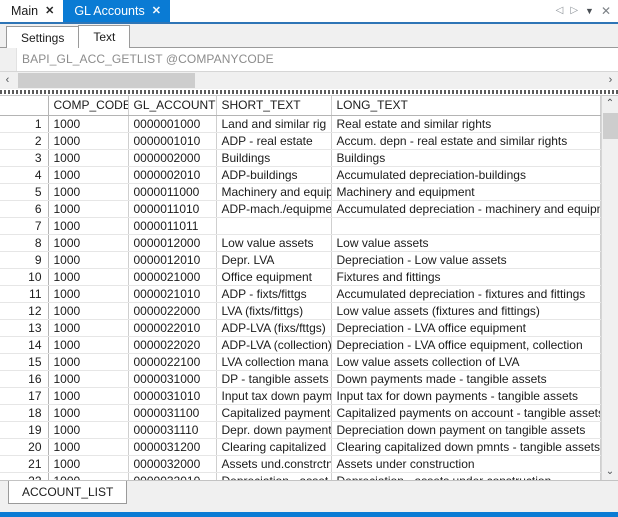 The width and height of the screenshot is (618, 517). Describe the element at coordinates (274, 243) in the screenshot. I see `cell-short-text: Low value assets` at that location.